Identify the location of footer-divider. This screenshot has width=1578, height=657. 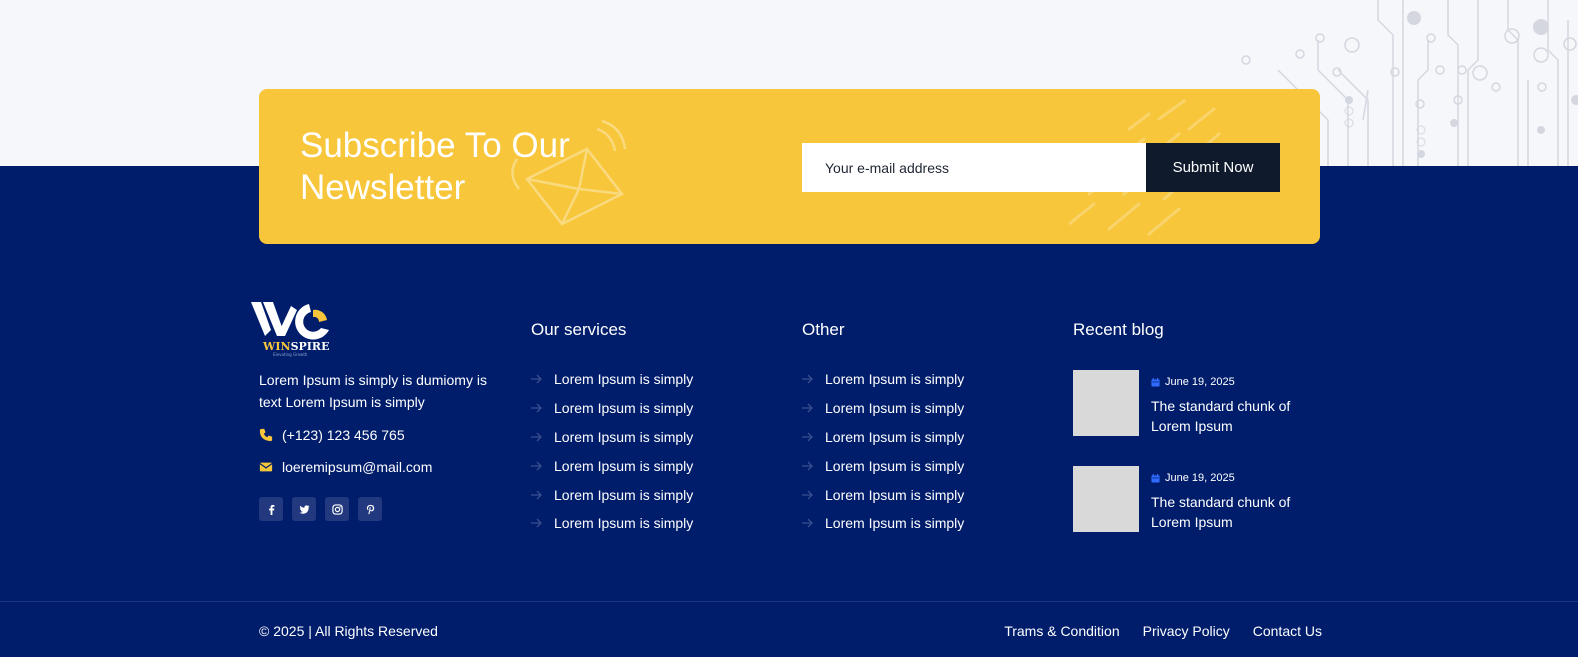
(789, 601).